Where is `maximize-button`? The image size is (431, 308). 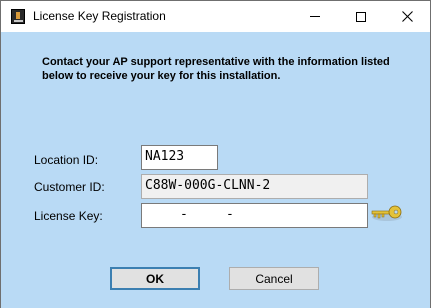
maximize-button is located at coordinates (361, 16).